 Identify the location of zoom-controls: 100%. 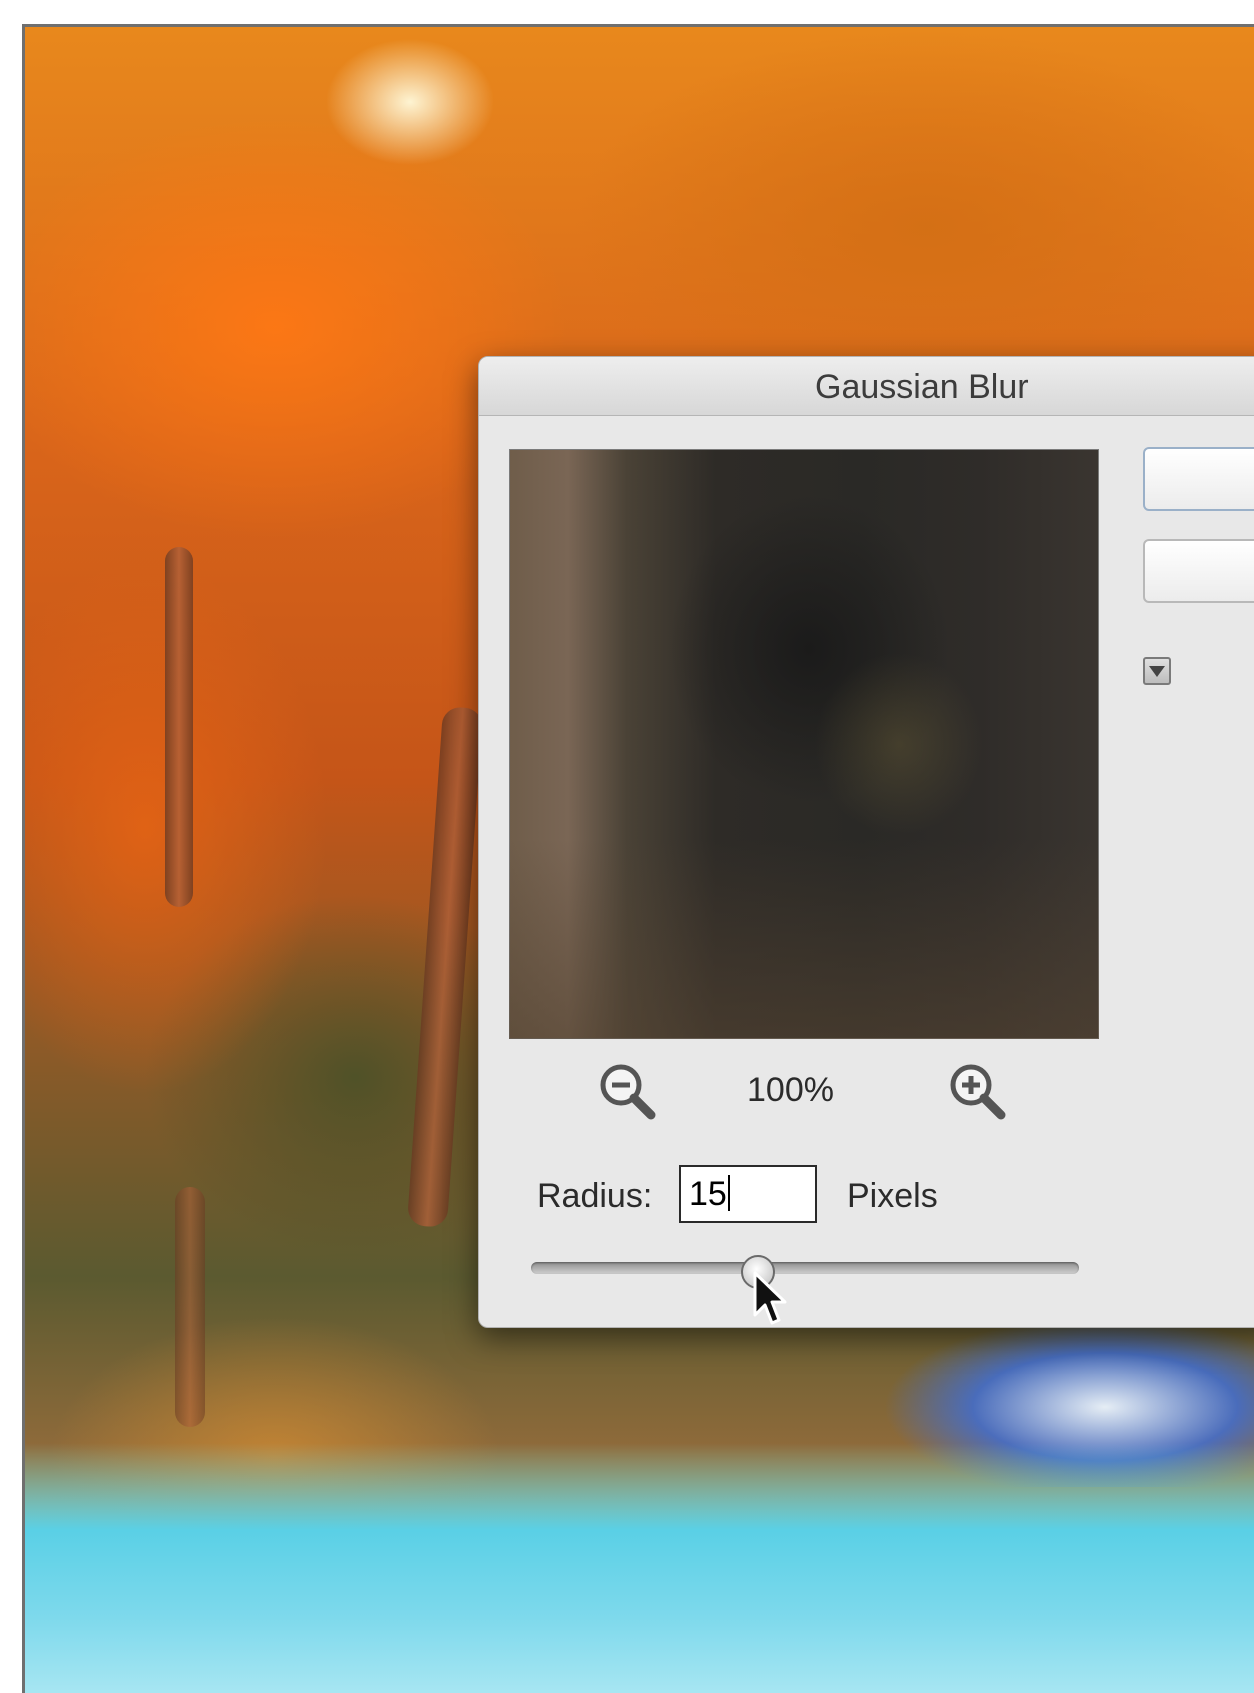
(804, 1092).